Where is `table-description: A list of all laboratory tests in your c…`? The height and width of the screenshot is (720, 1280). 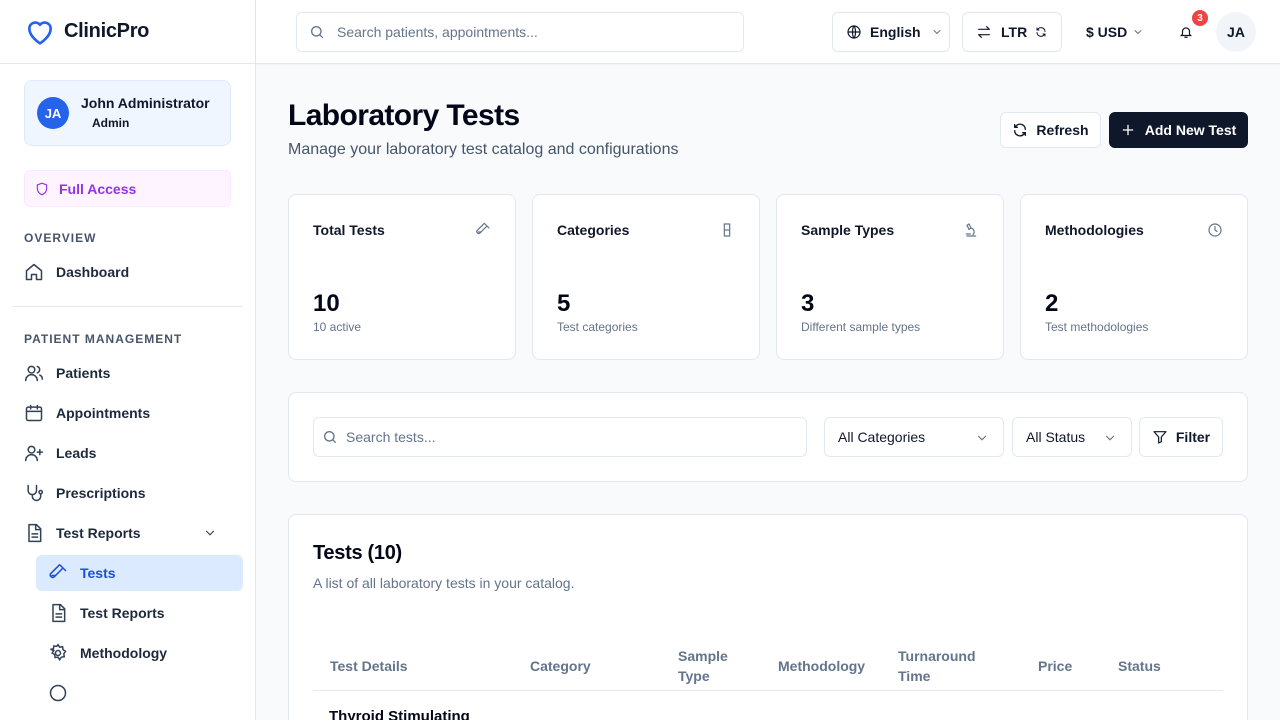
table-description: A list of all laboratory tests in your c… is located at coordinates (444, 583).